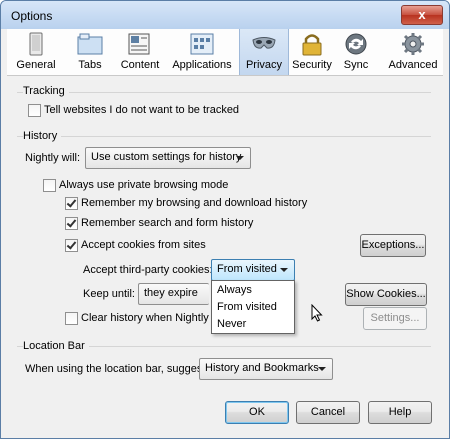 This screenshot has width=450, height=439. I want to click on tab-sync: Sync, so click(356, 52).